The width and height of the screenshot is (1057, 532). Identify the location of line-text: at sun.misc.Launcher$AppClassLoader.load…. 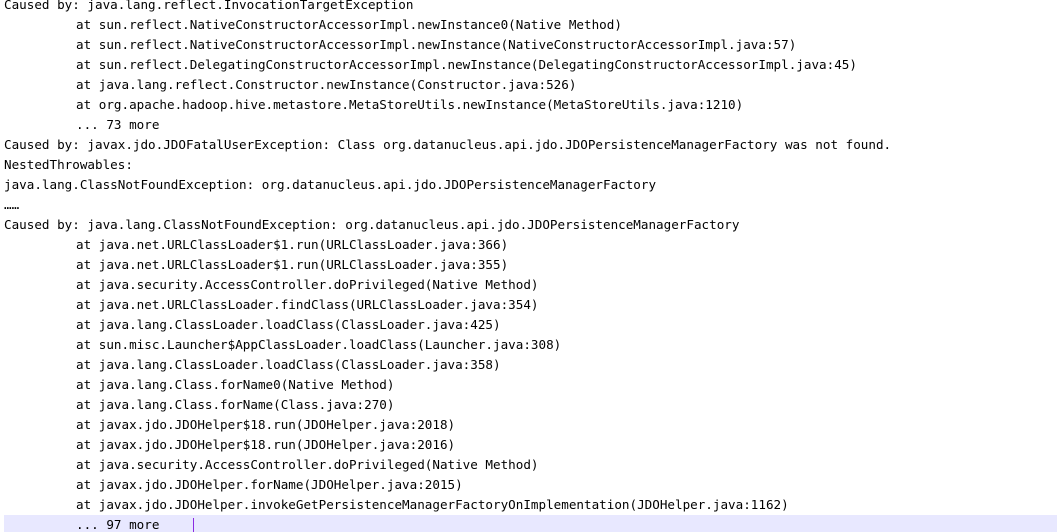
(319, 344).